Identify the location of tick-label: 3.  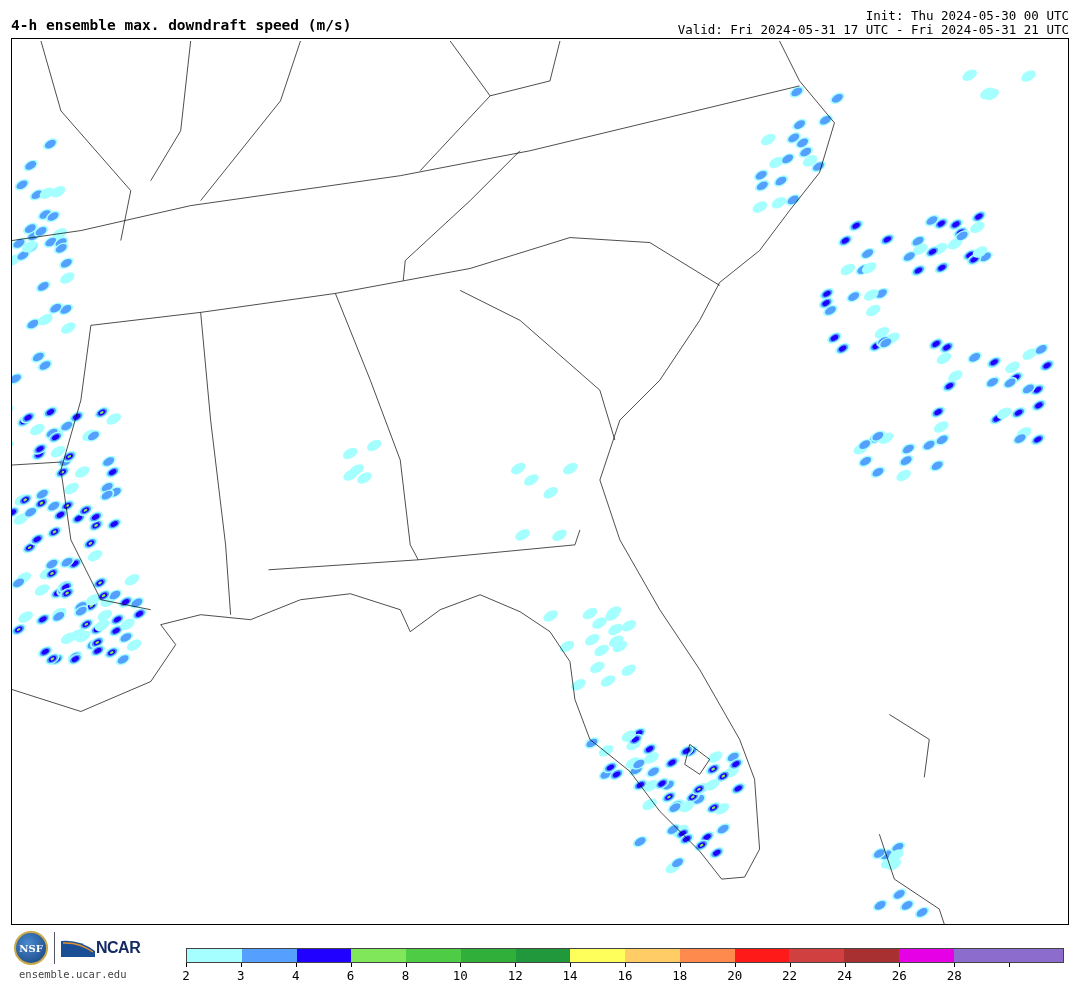
(241, 975).